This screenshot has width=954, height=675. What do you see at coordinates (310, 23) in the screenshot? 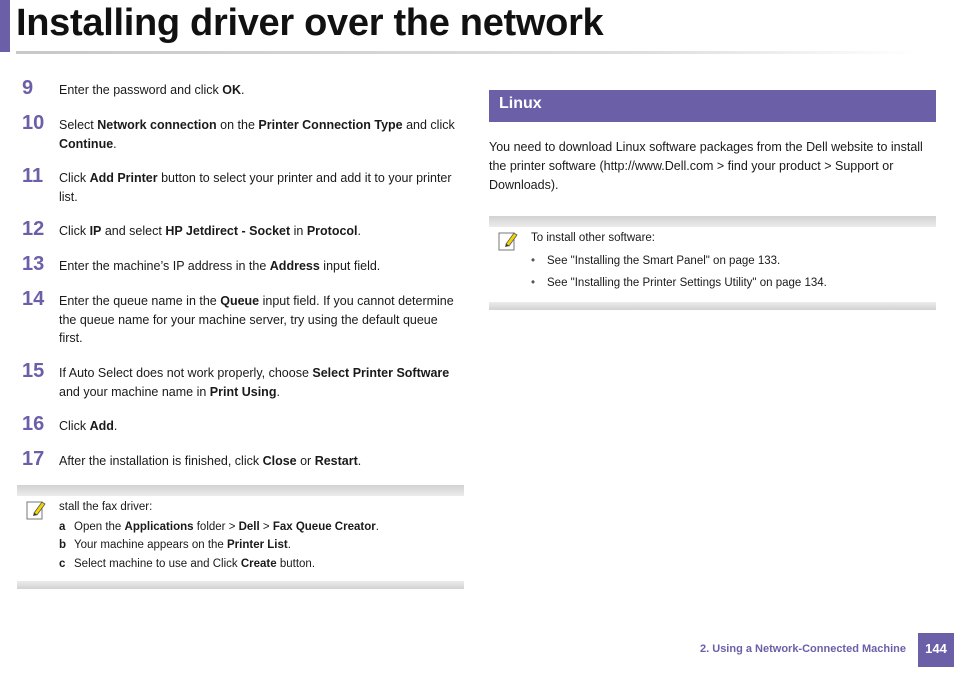
I see `page-title: Installing driver over the network` at bounding box center [310, 23].